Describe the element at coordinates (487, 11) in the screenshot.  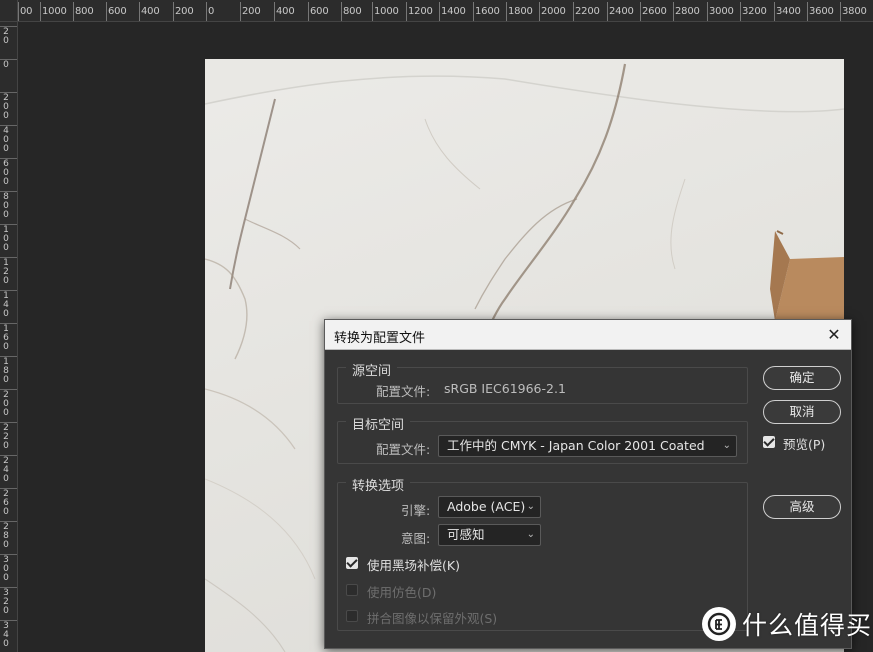
I see `ruler-label: 1600` at that location.